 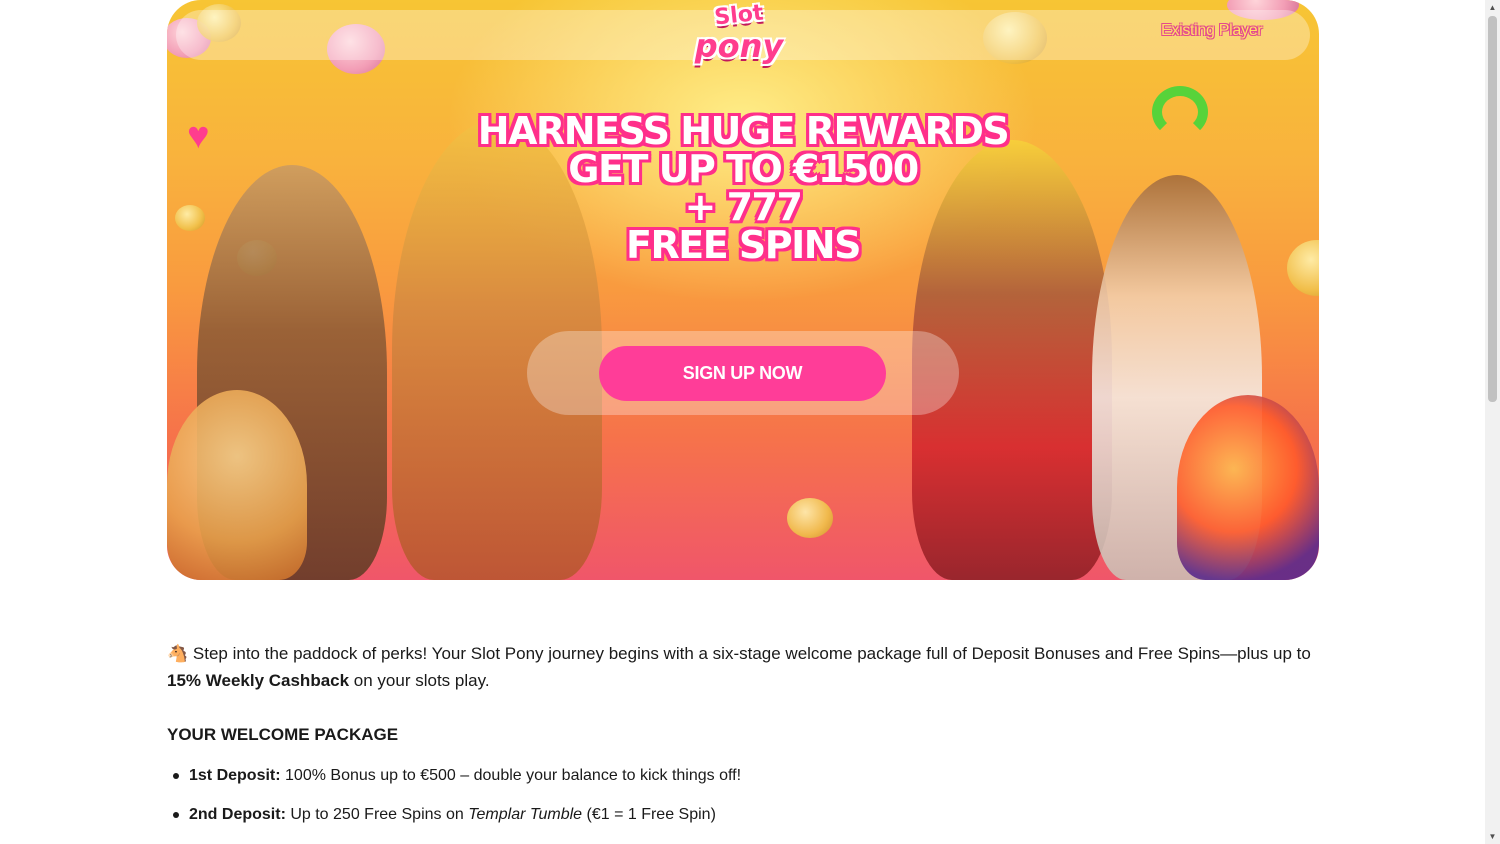 What do you see at coordinates (1492, 209) in the screenshot?
I see `scrollbar-thumb` at bounding box center [1492, 209].